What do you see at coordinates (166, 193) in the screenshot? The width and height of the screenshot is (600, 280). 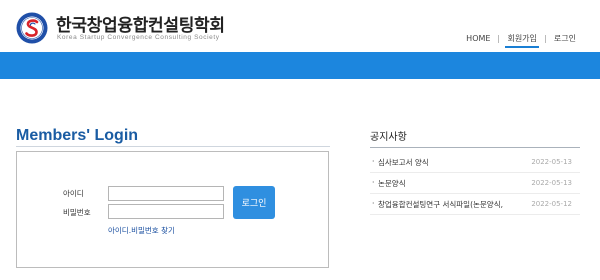 I see `user-id-input` at bounding box center [166, 193].